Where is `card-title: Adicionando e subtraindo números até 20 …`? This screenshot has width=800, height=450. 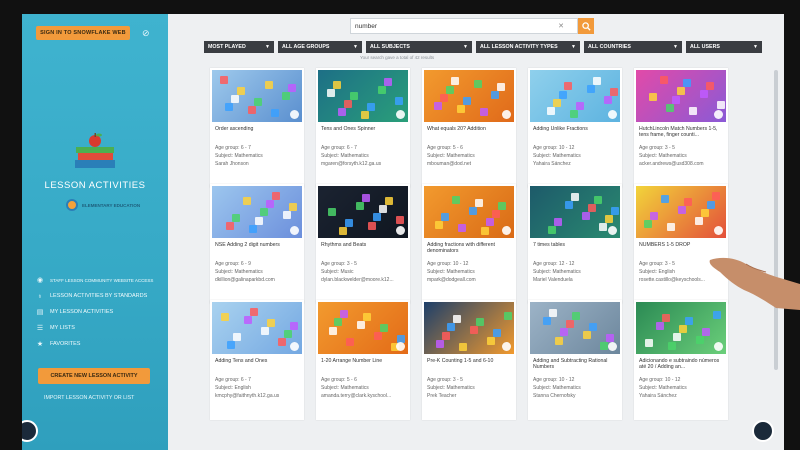 card-title: Adicionando e subtraindo números até 20 … is located at coordinates (682, 364).